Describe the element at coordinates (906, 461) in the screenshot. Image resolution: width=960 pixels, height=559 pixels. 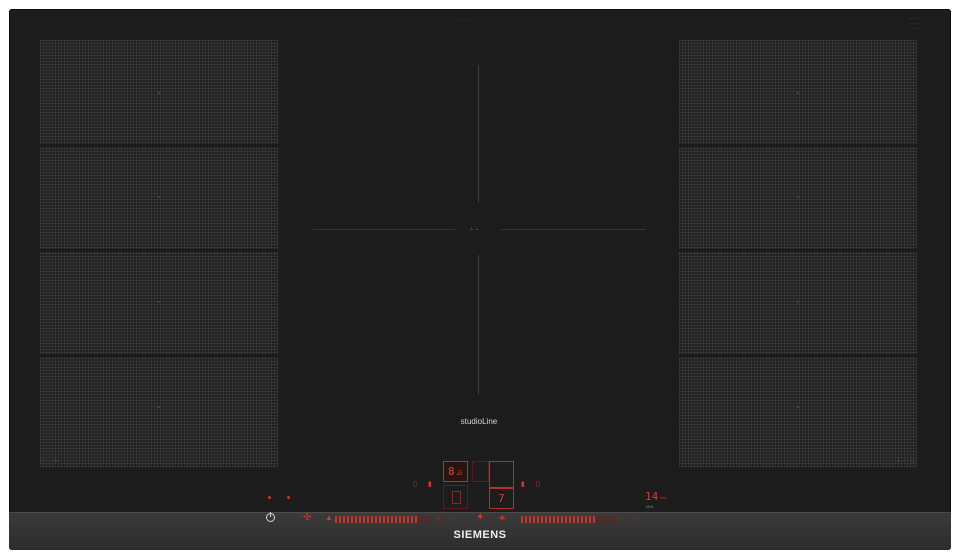
I see `right-zone-label: ⟂ ··· ▢` at that location.